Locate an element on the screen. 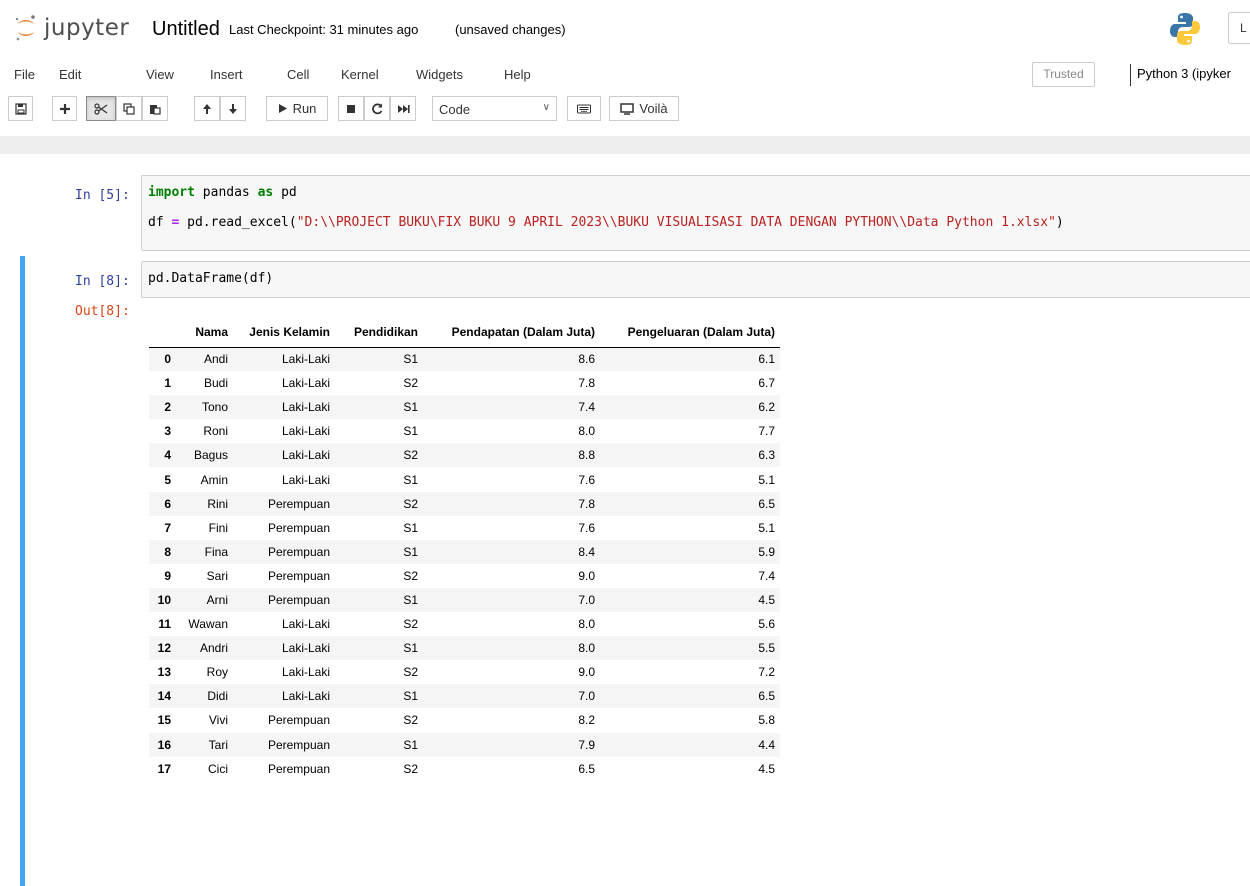  row-index: 14 is located at coordinates (164, 696).